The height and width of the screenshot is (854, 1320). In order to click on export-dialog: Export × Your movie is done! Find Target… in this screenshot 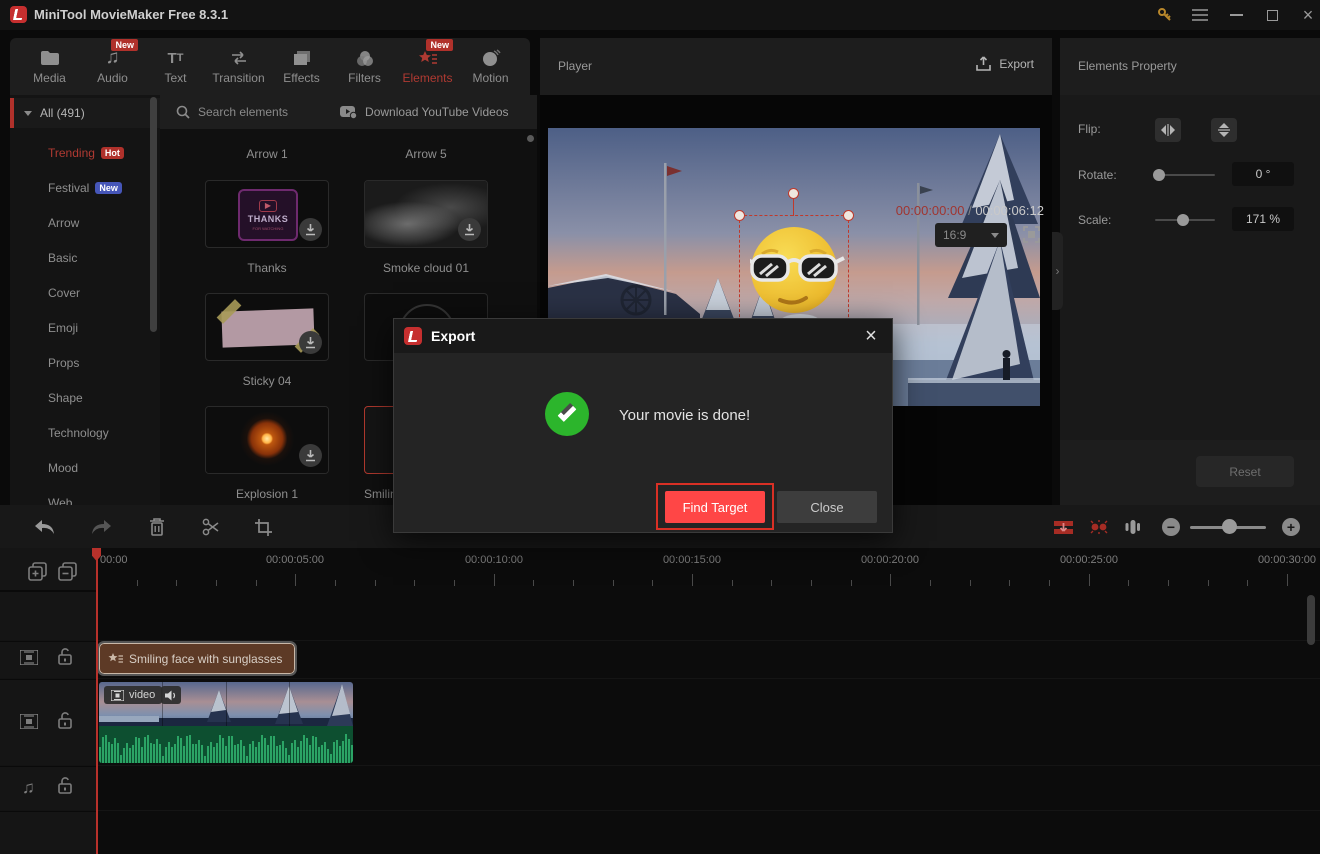, I will do `click(643, 425)`.